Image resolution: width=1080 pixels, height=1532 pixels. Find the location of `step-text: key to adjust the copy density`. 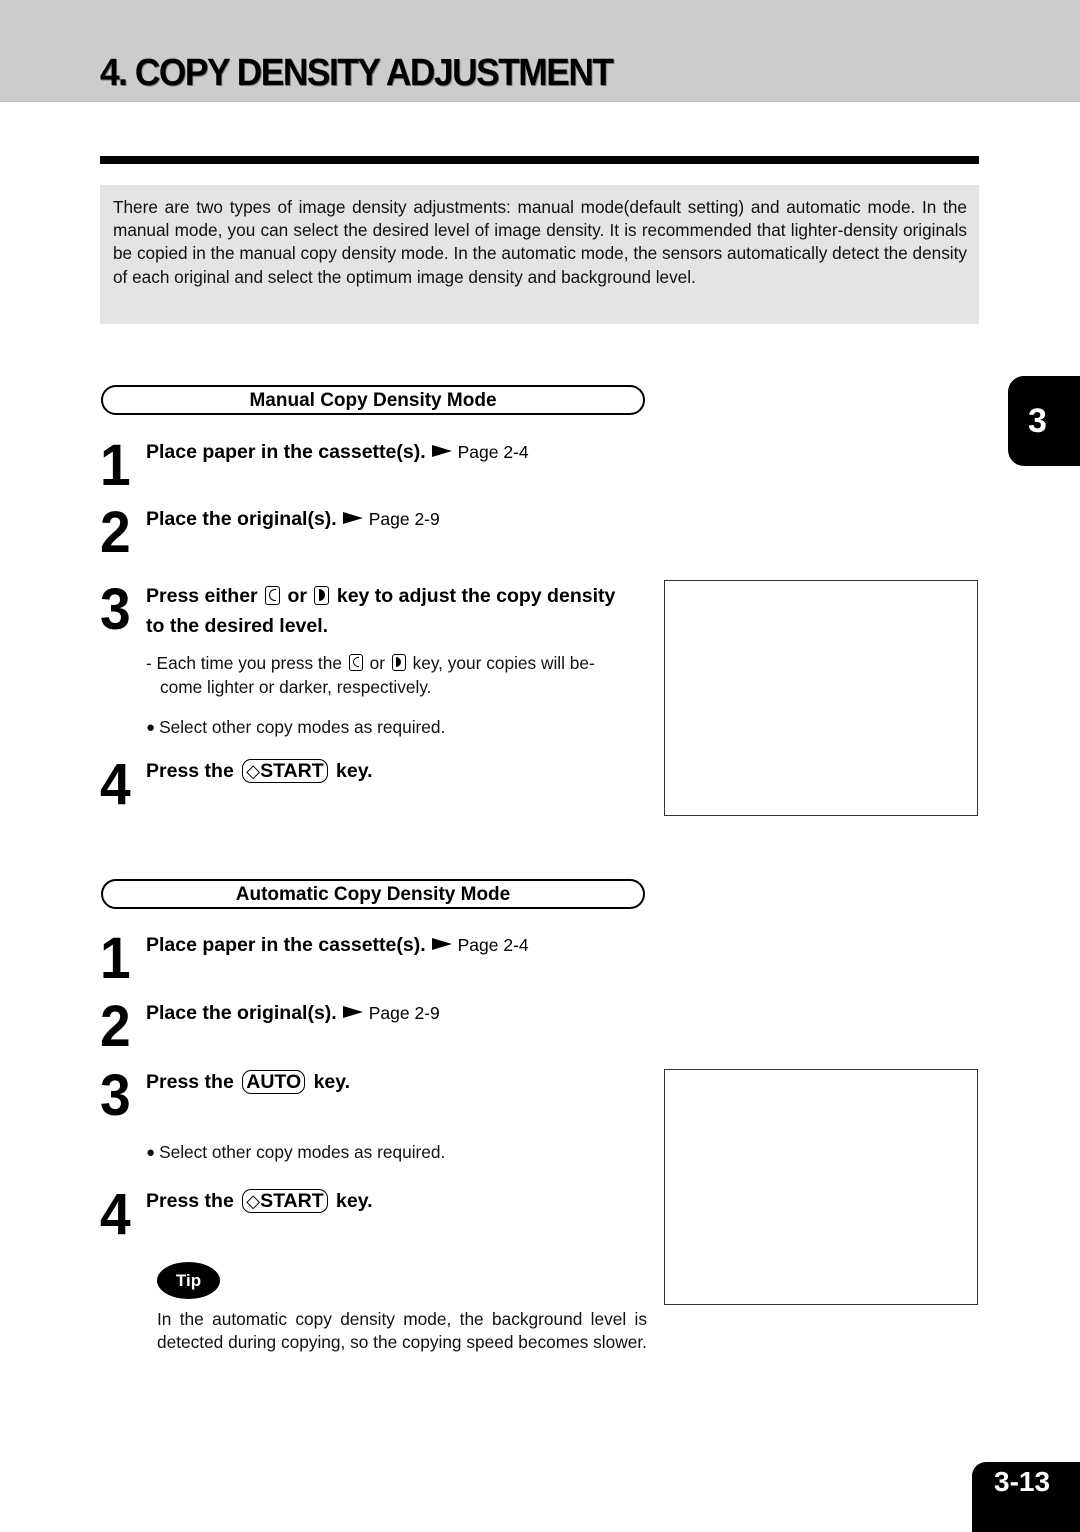

step-text: key to adjust the copy density is located at coordinates (476, 596).